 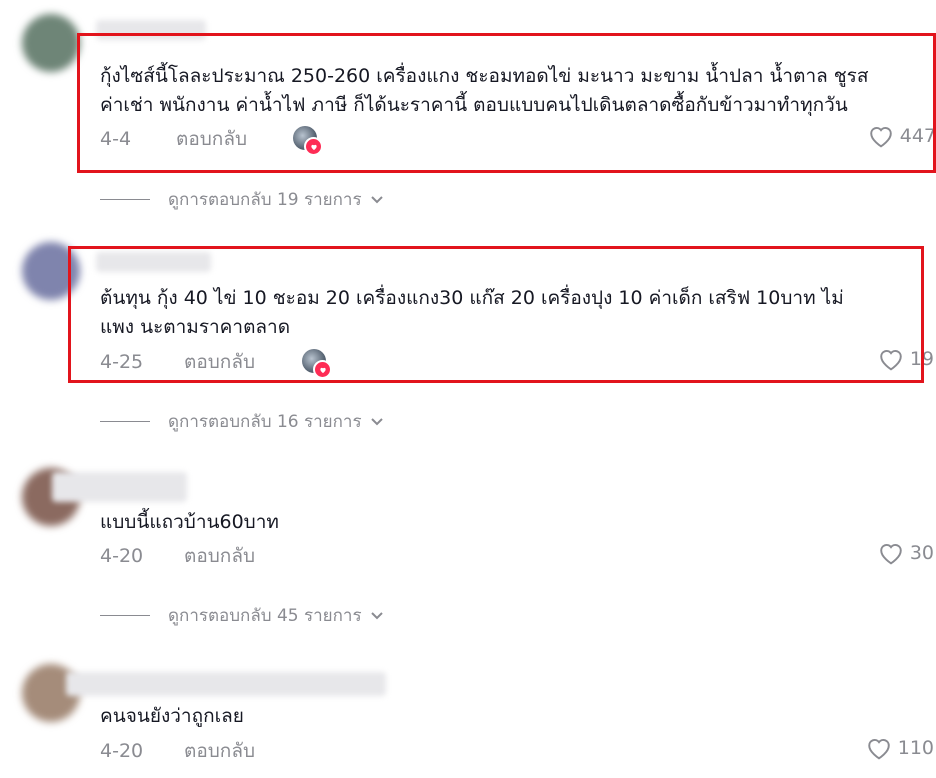 I want to click on like-button: 110, so click(x=900, y=748).